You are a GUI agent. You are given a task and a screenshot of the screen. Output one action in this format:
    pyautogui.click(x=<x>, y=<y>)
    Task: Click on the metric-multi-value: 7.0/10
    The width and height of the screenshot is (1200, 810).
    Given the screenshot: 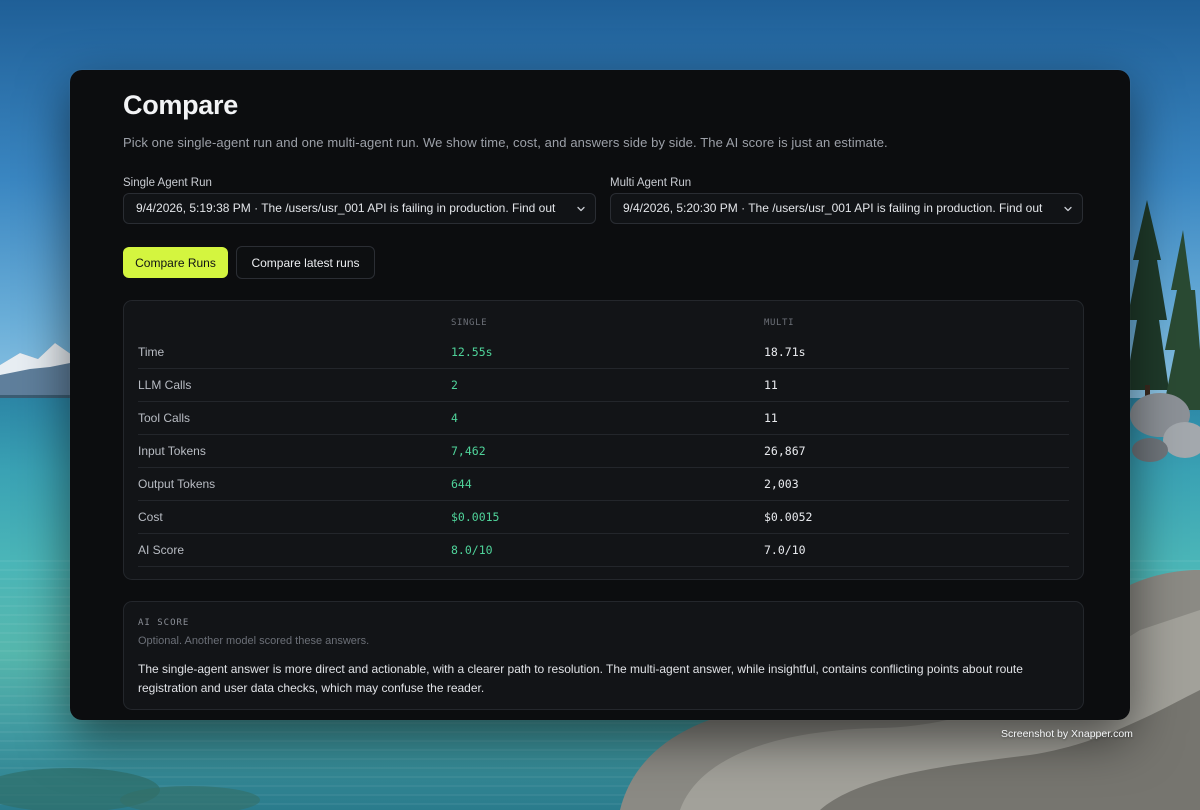 What is the action you would take?
    pyautogui.click(x=785, y=550)
    